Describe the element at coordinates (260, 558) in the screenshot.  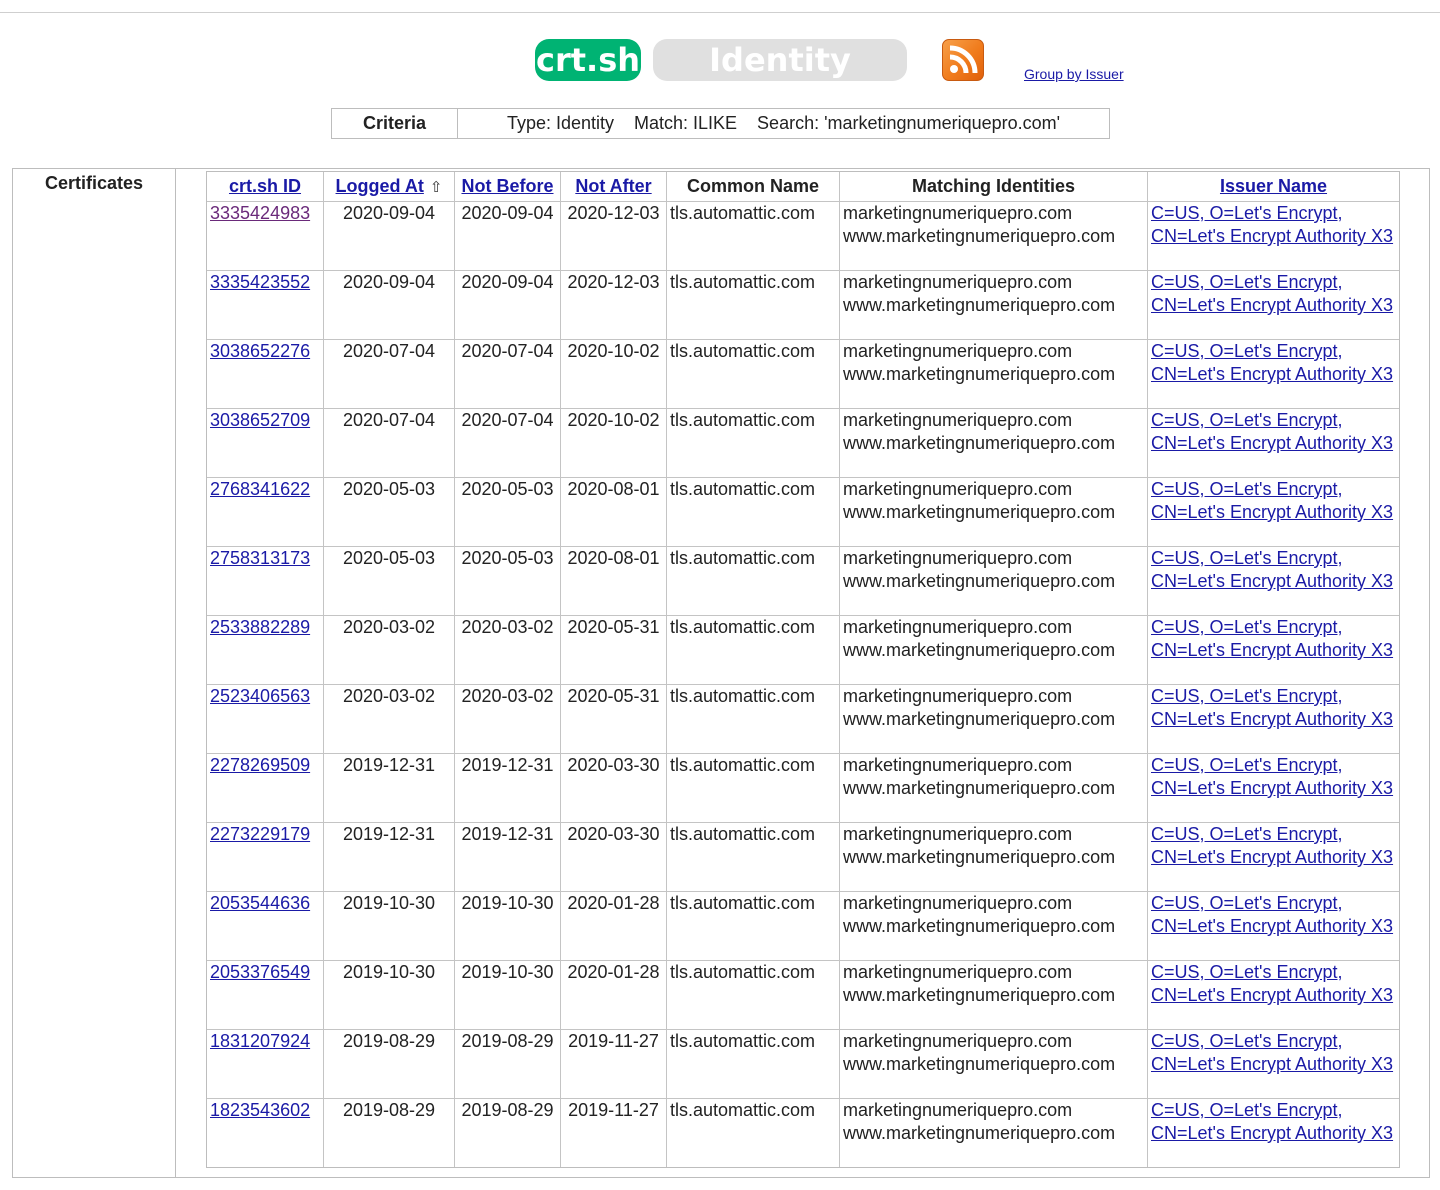
I see `cert-id-link: 2758313173` at that location.